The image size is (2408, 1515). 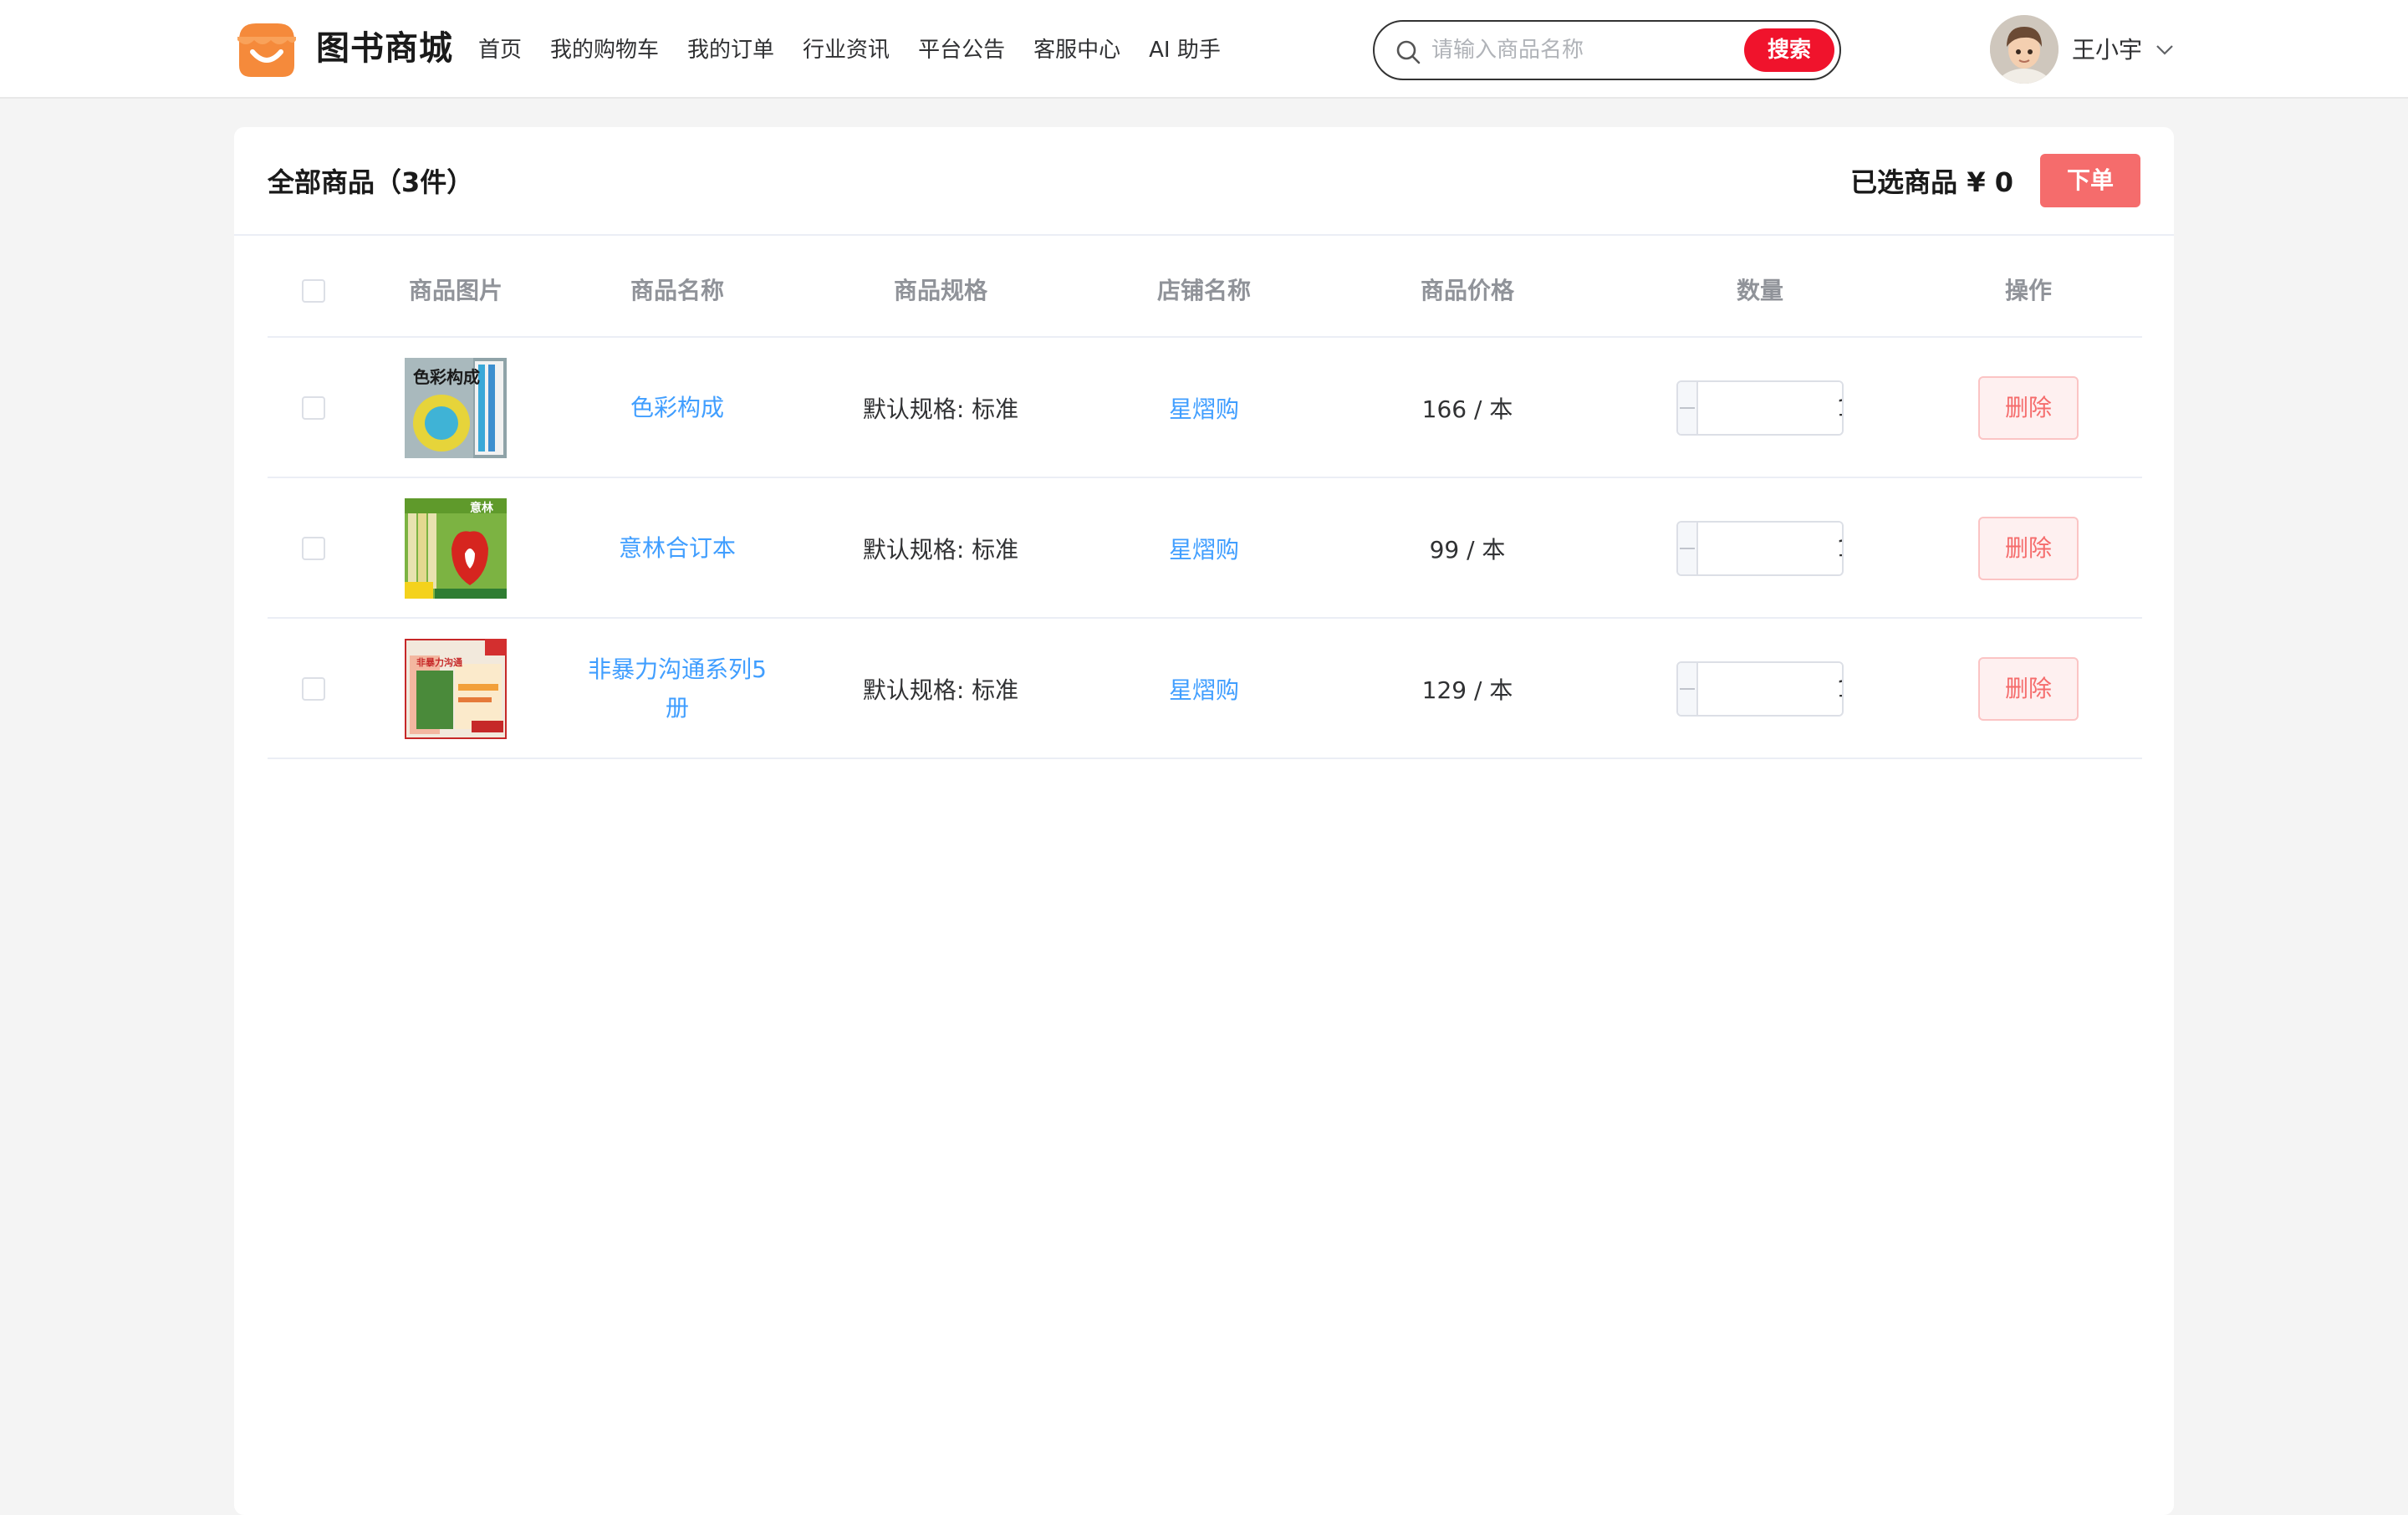 What do you see at coordinates (1582, 50) in the screenshot?
I see `search-input` at bounding box center [1582, 50].